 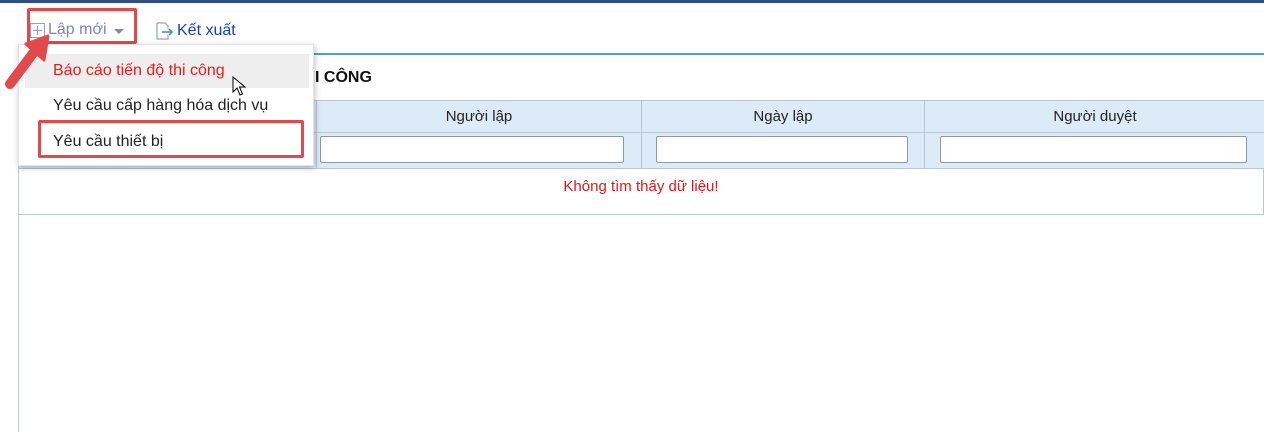 I want to click on approver-filter-input, so click(x=1093, y=149).